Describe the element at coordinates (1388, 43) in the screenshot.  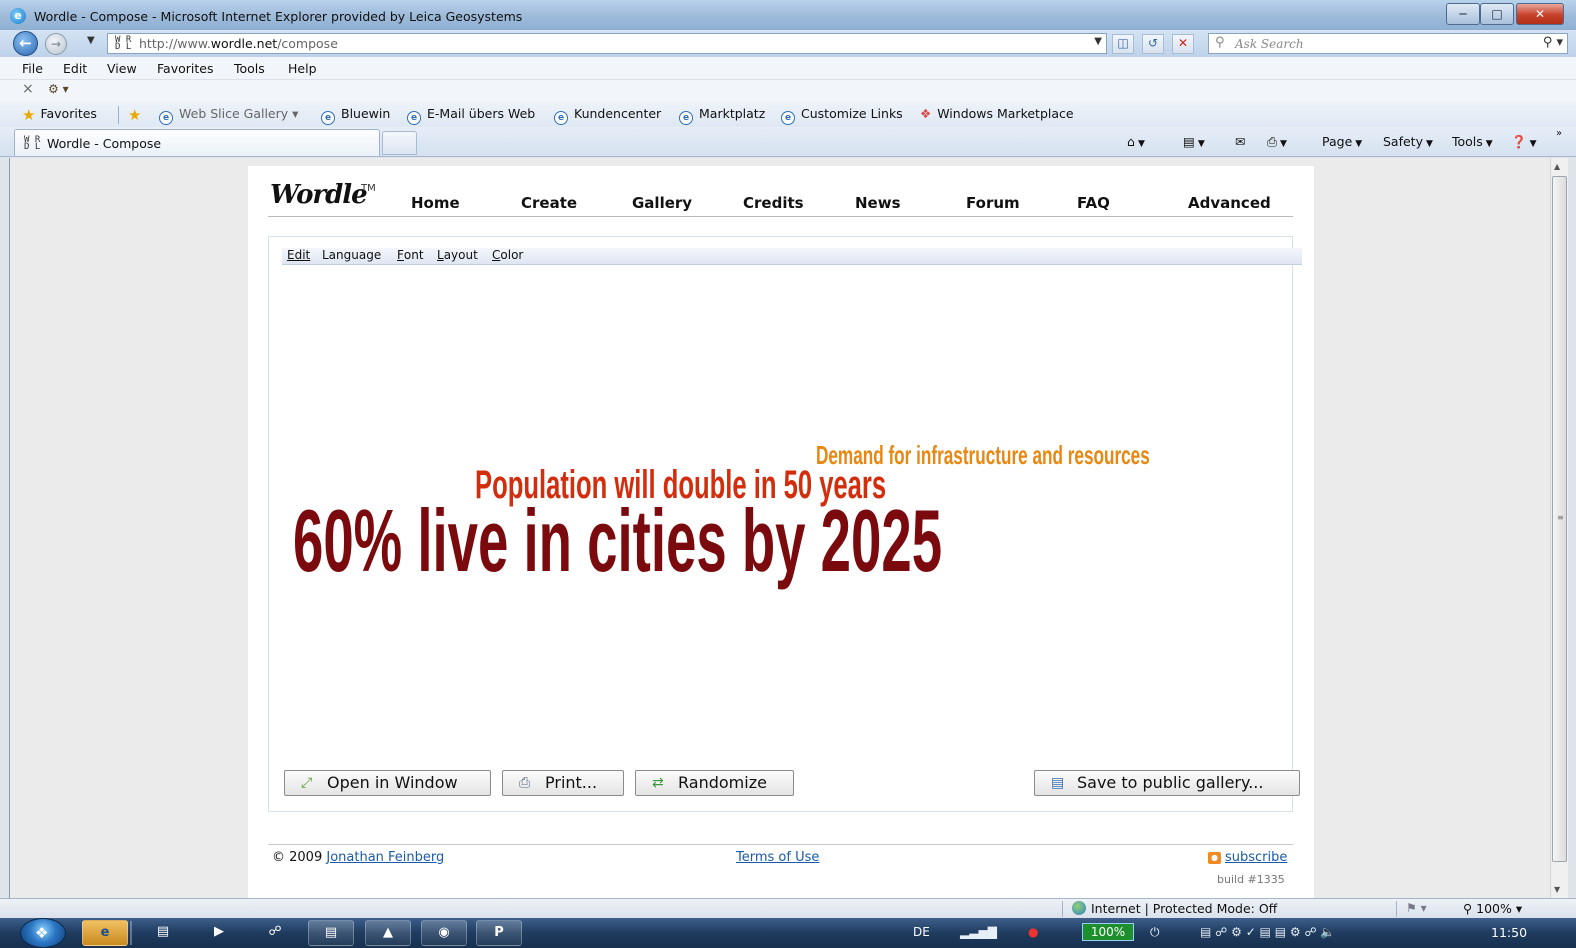
I see `search-box: ⚲ Ask Search ⚲ ▾` at that location.